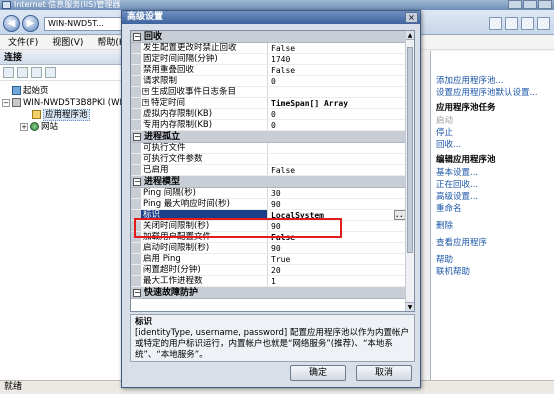  Describe the element at coordinates (545, 4) in the screenshot. I see `close-window-button` at that location.